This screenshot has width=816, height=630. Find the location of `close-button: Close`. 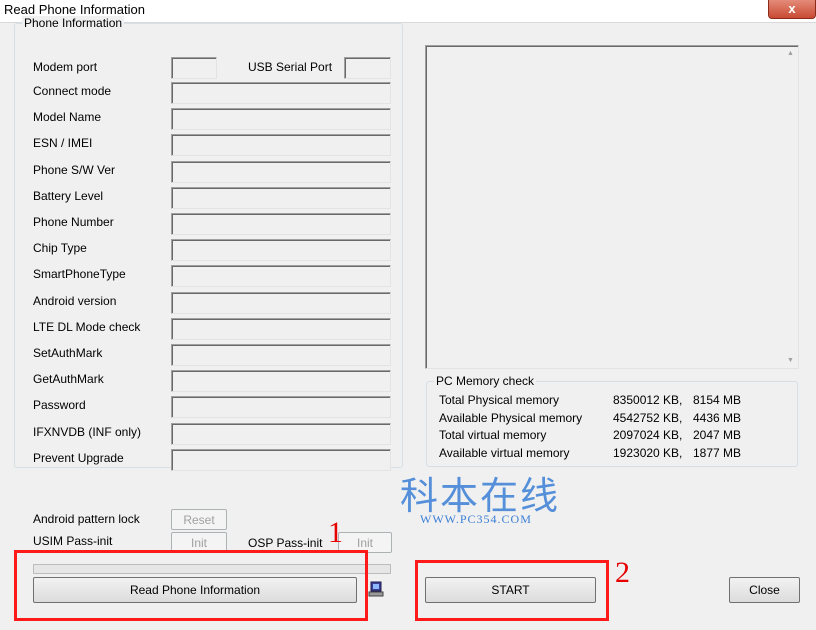

close-button: Close is located at coordinates (764, 590).